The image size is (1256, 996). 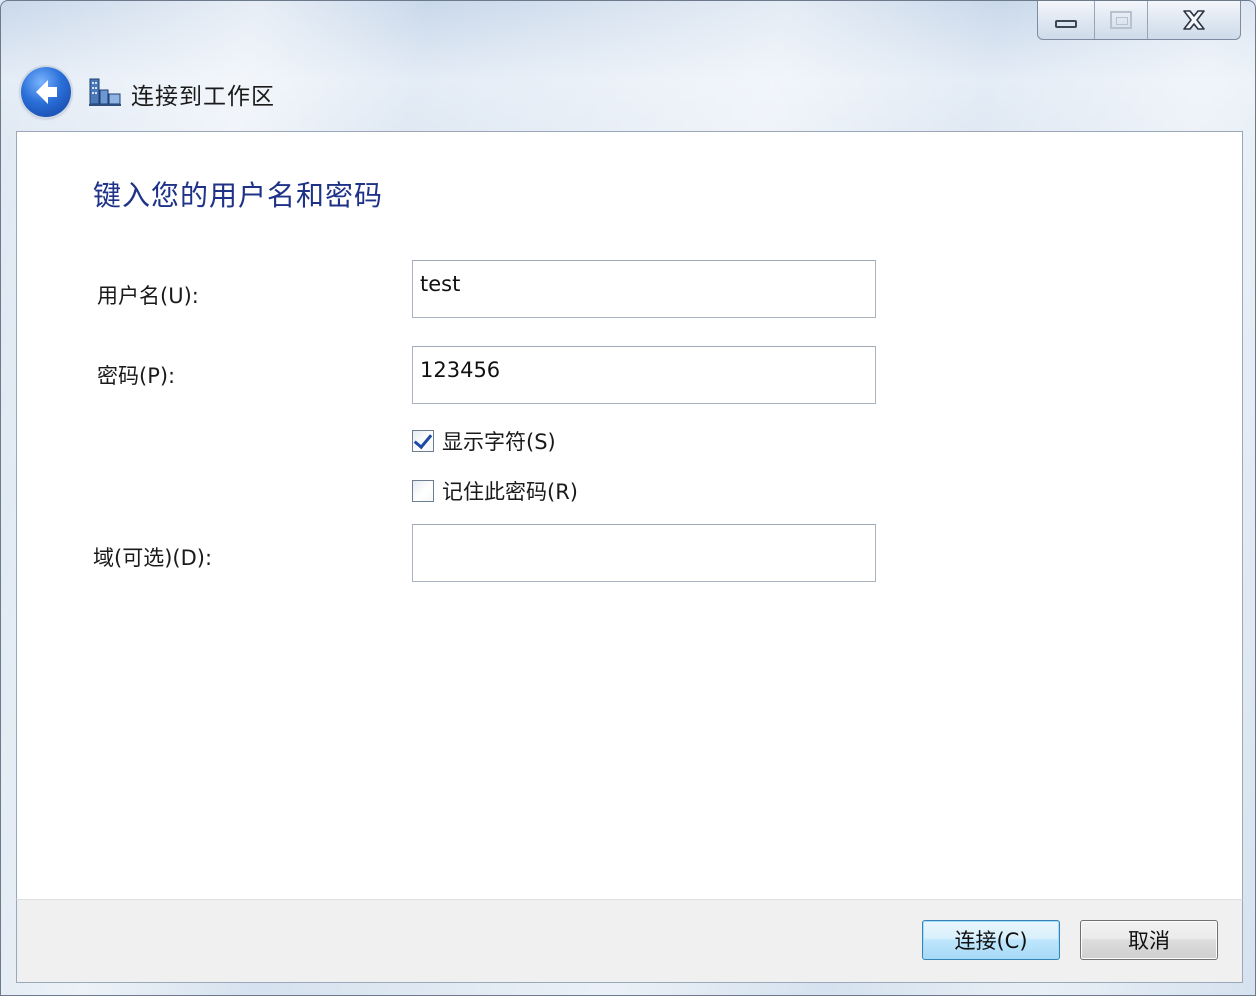 I want to click on back-button, so click(x=46, y=92).